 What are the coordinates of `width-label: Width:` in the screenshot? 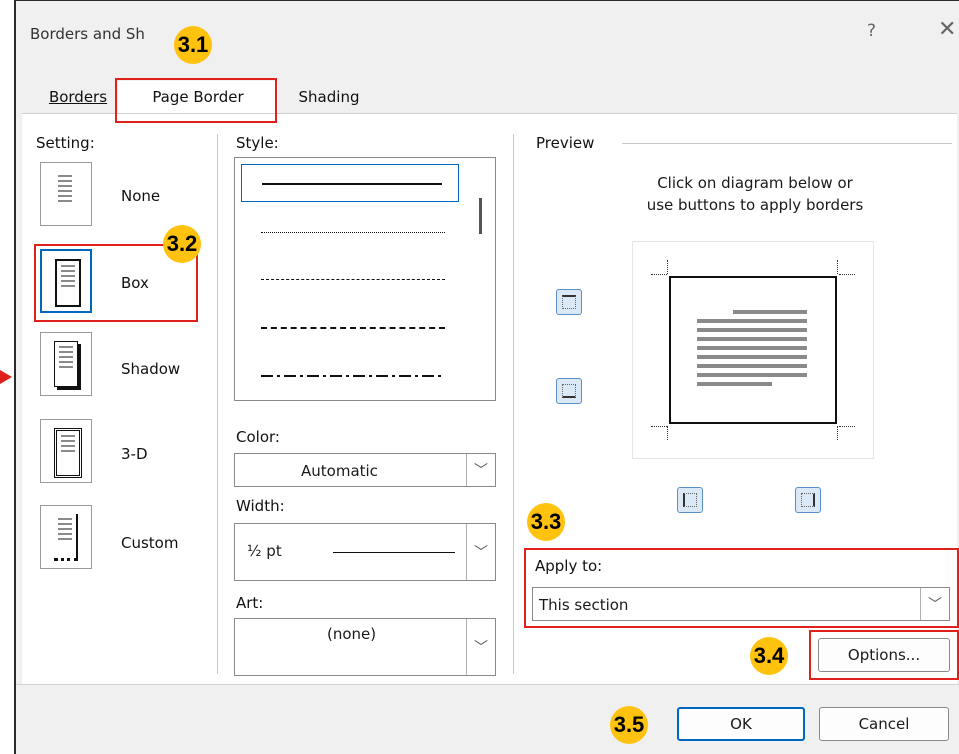 It's located at (260, 506).